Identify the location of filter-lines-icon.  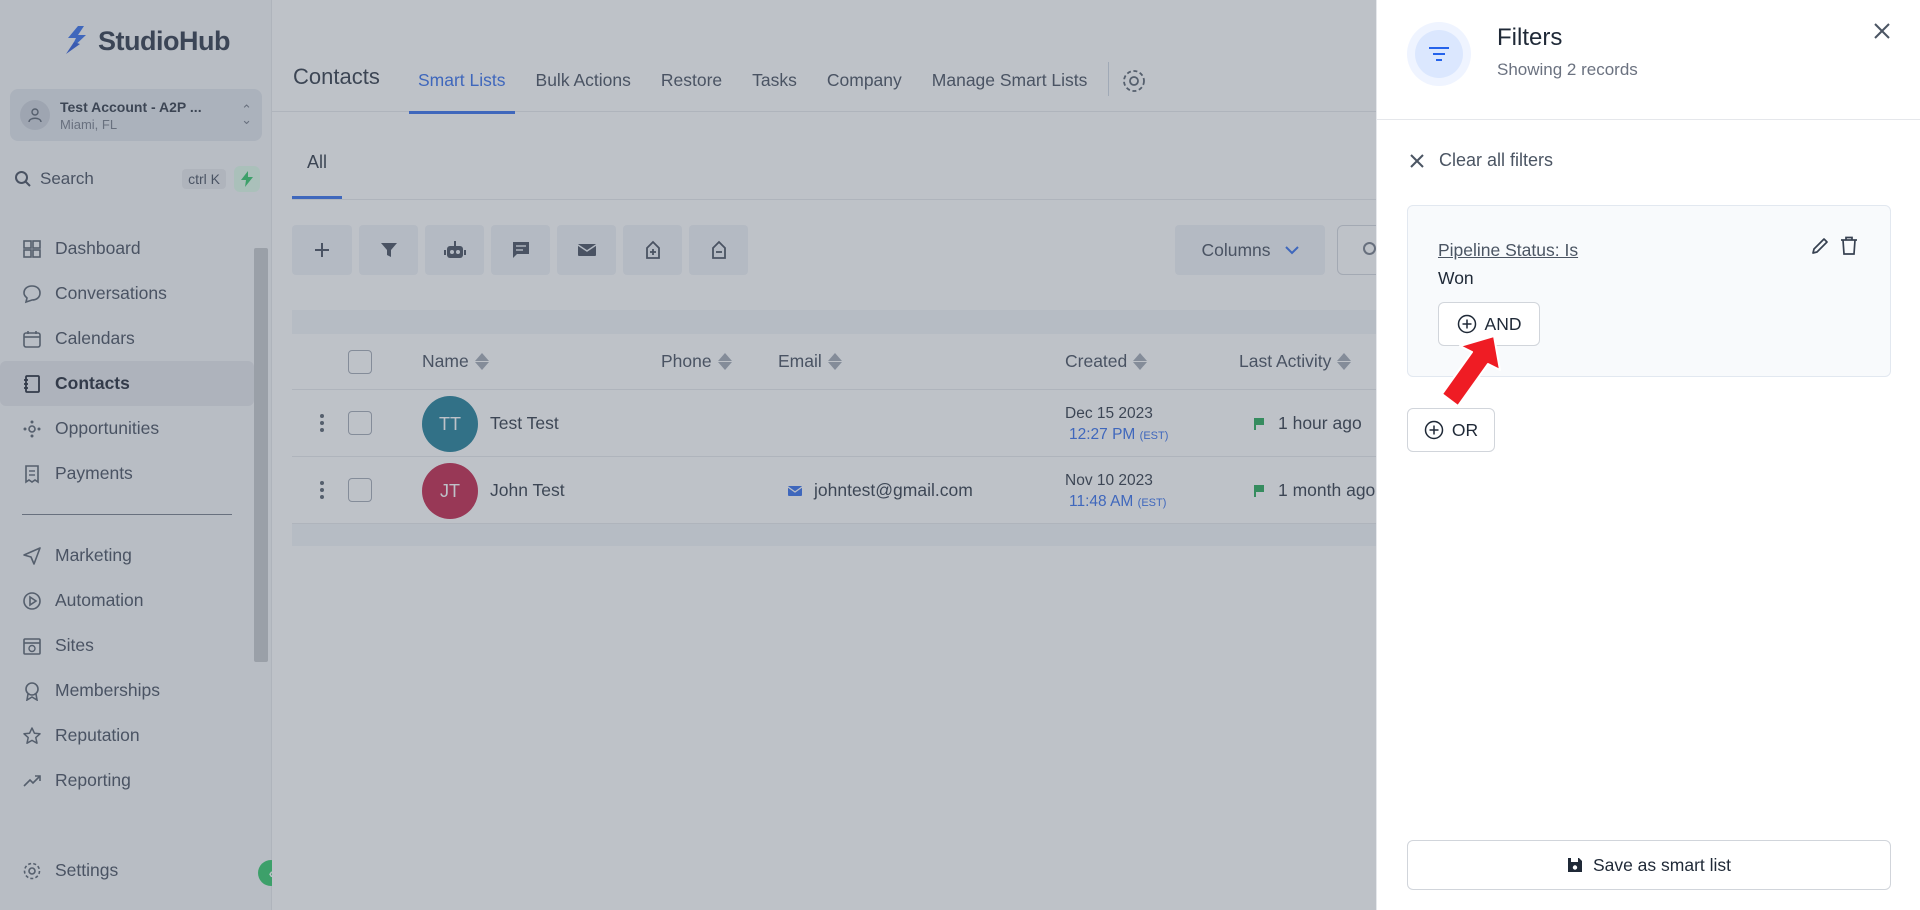
(1439, 54).